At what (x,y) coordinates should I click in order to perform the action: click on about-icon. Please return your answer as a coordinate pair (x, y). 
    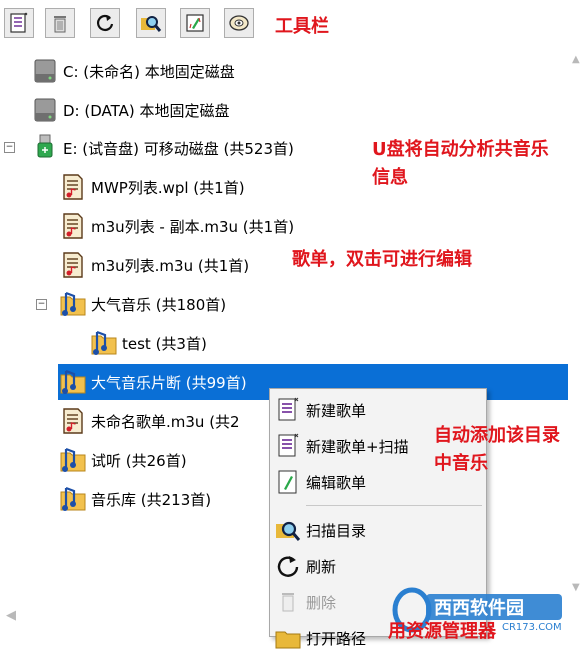
    Looking at the image, I should click on (239, 23).